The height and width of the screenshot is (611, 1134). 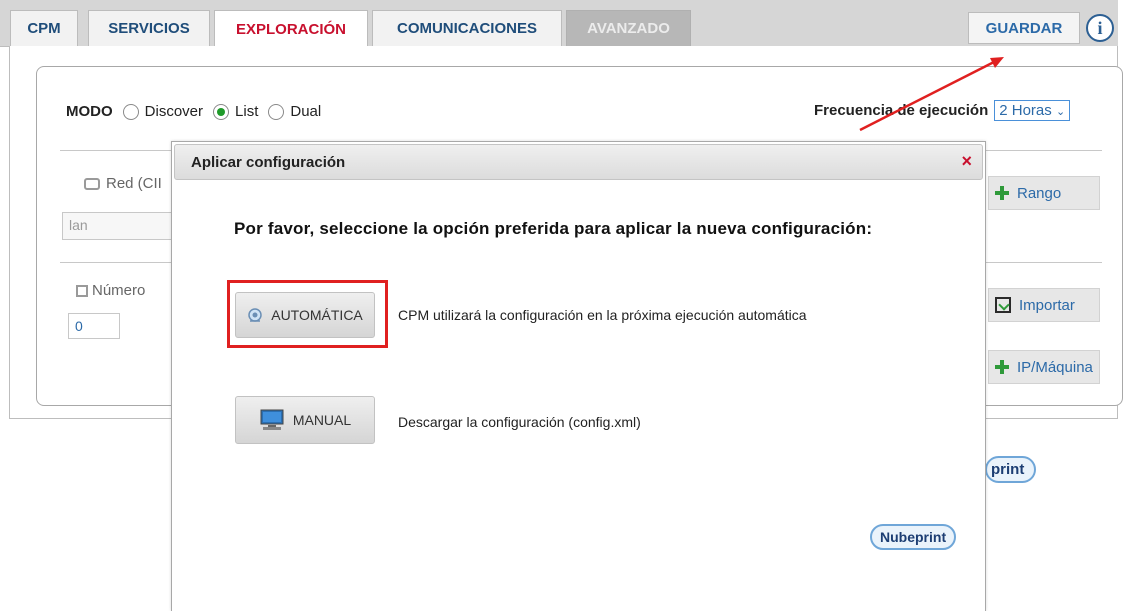 I want to click on network-icon, so click(x=92, y=183).